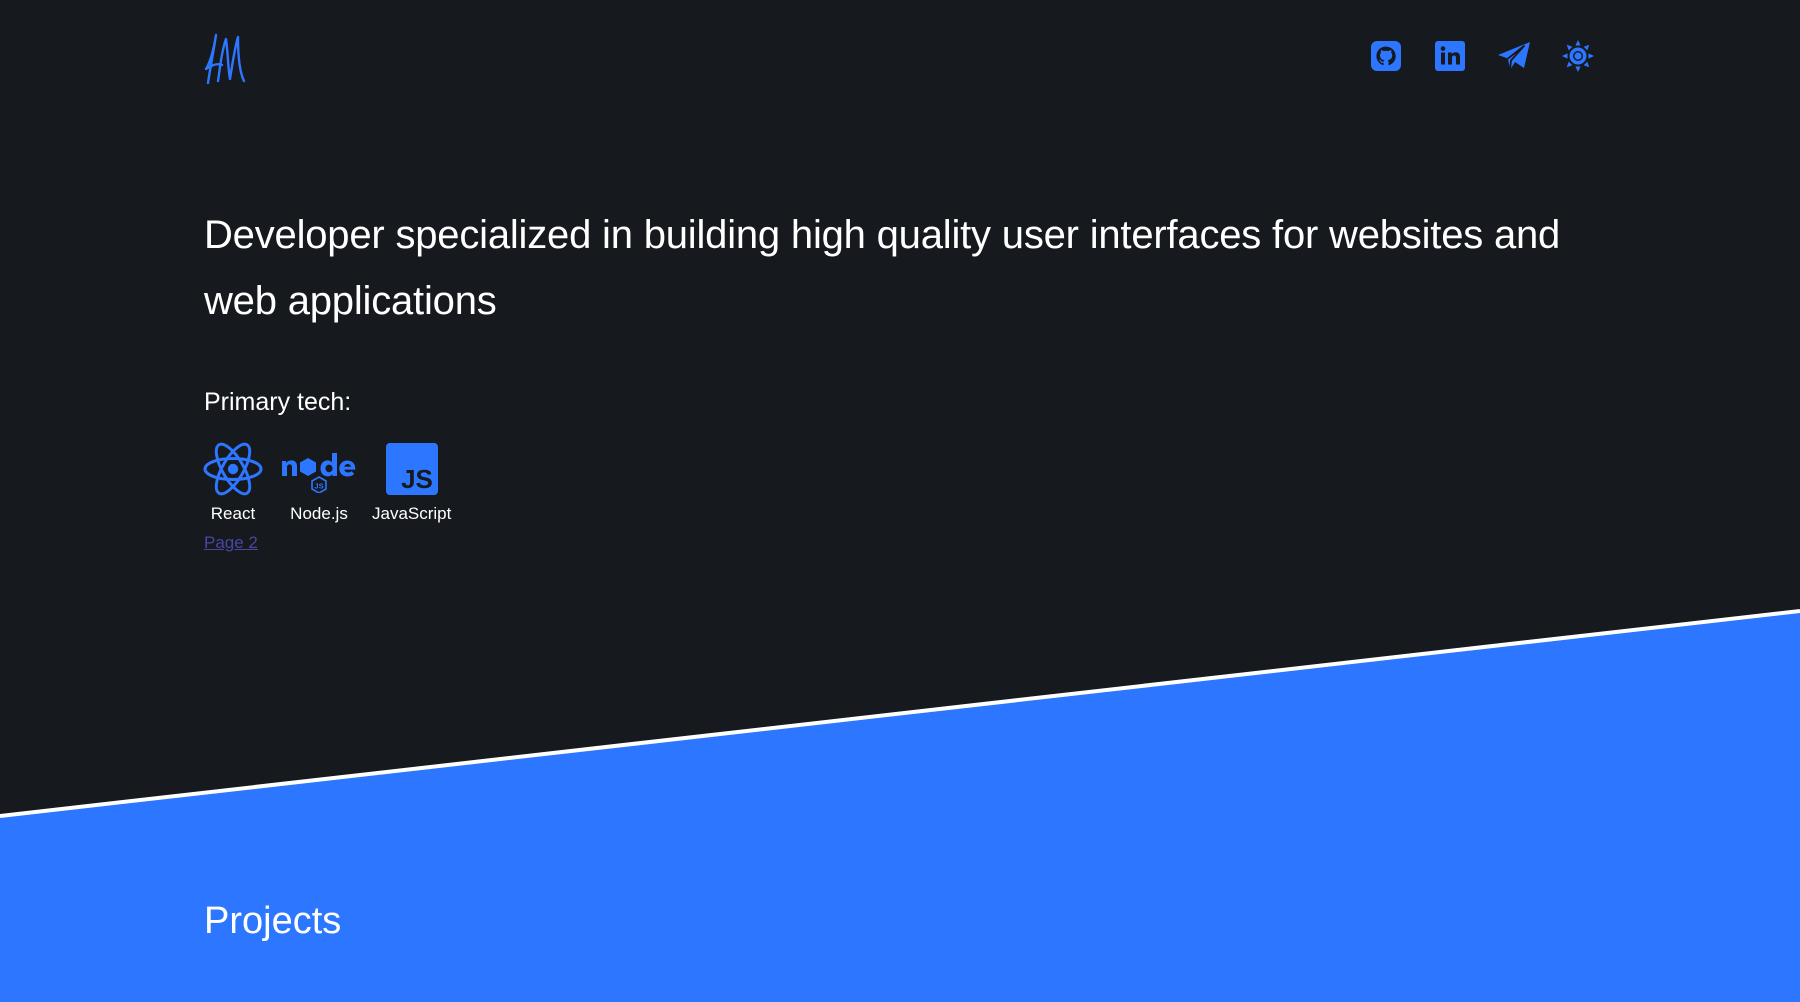 Image resolution: width=1800 pixels, height=1002 pixels. I want to click on primary-tech-label: Primary tech:, so click(278, 402).